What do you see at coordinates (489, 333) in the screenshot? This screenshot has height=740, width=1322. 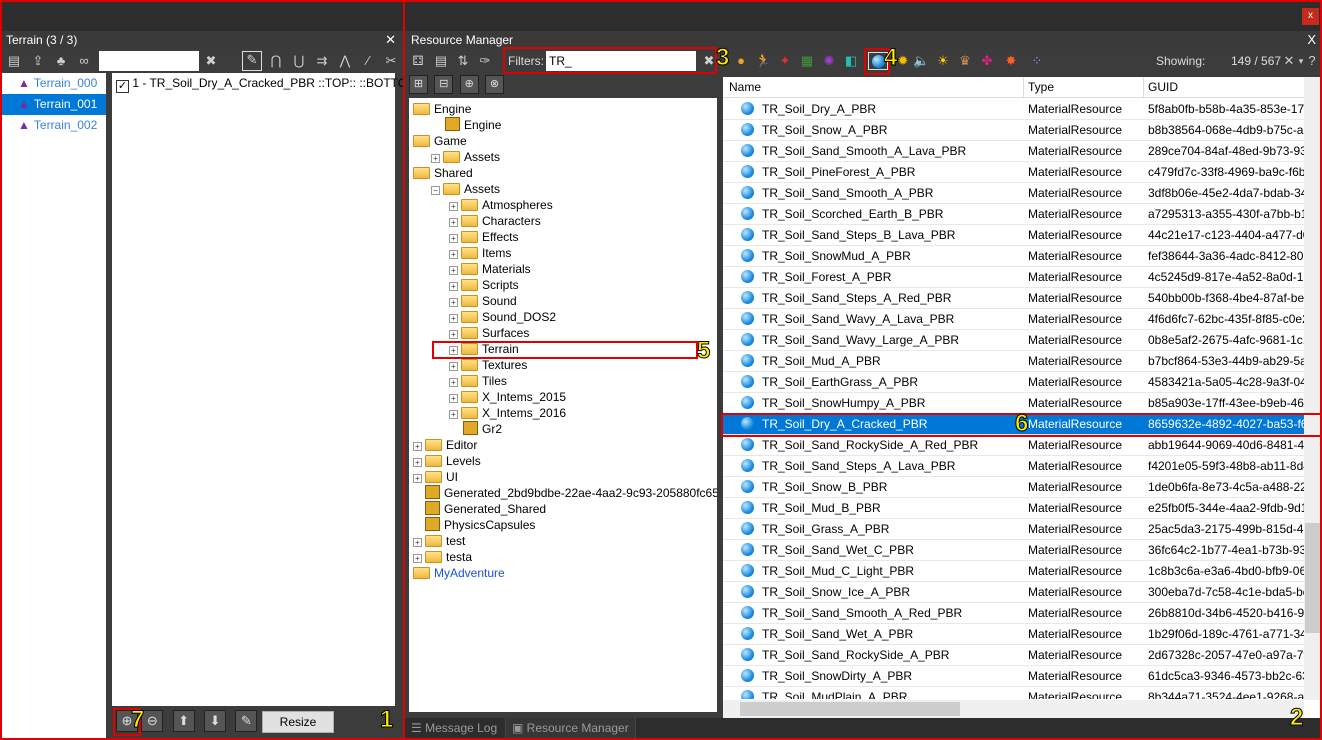 I see `tree-node: + Surfaces` at bounding box center [489, 333].